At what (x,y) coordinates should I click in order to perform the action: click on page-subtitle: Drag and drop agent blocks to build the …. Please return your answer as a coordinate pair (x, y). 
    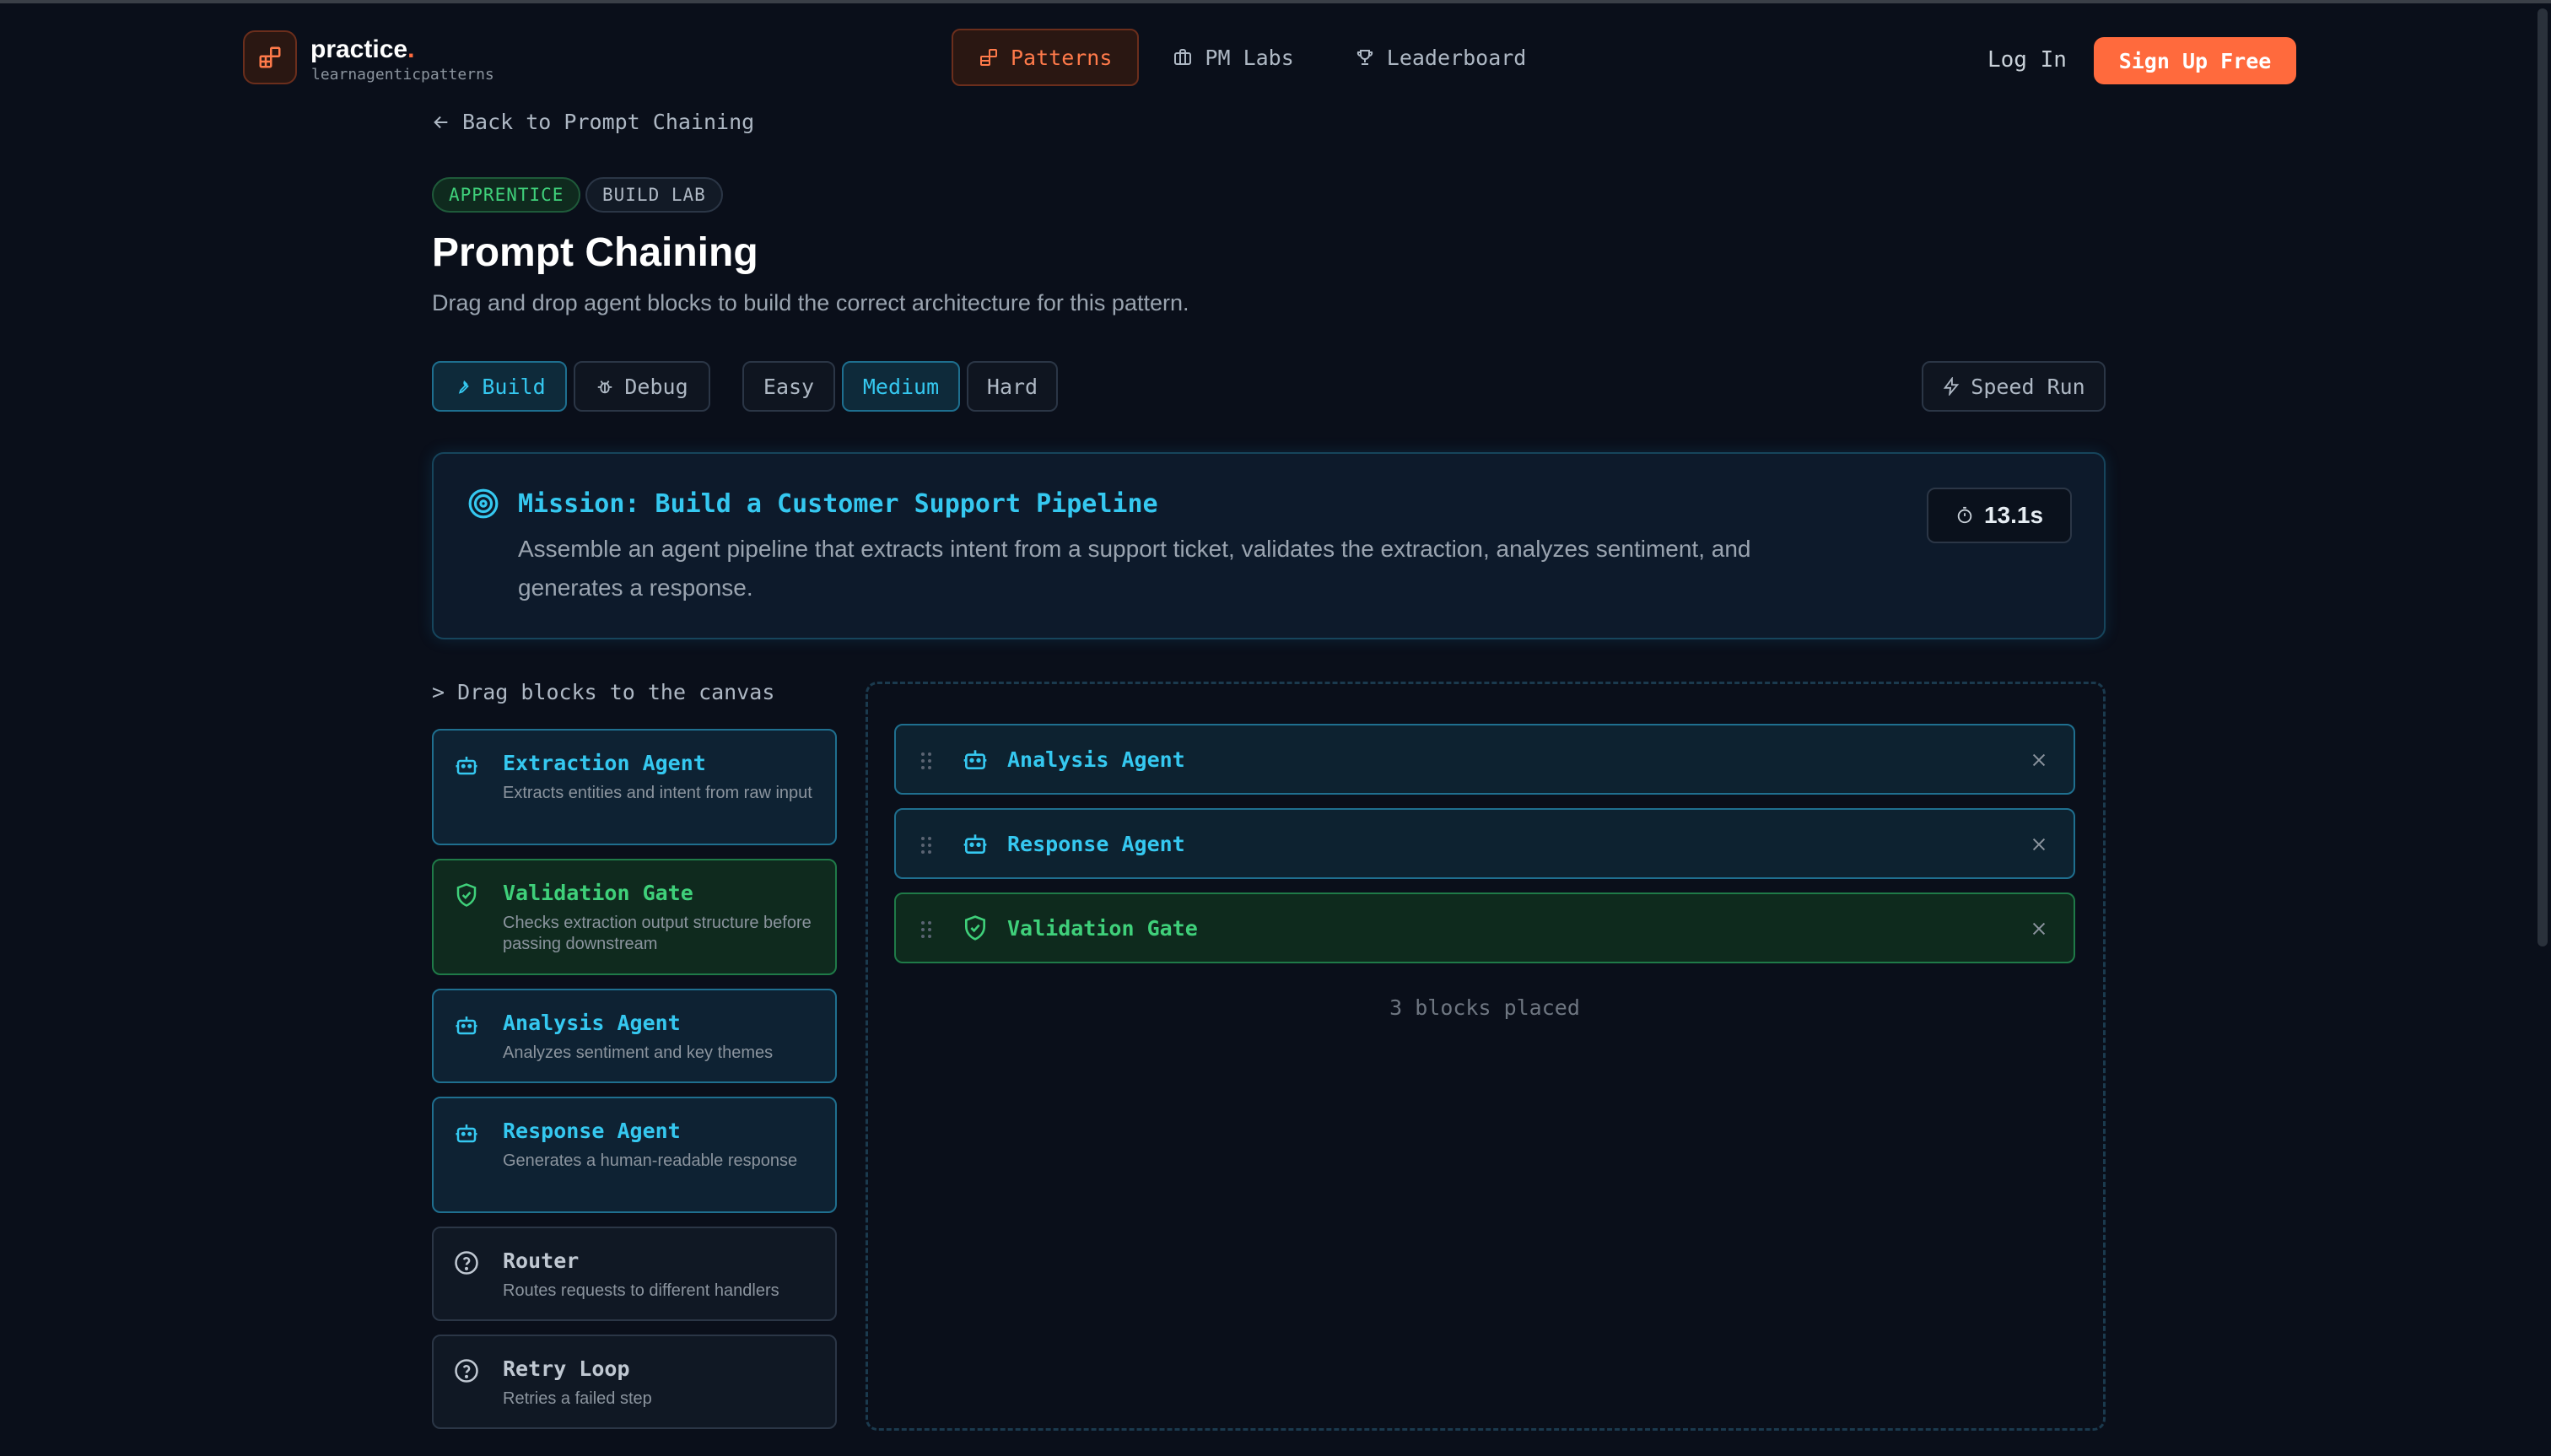
    Looking at the image, I should click on (810, 302).